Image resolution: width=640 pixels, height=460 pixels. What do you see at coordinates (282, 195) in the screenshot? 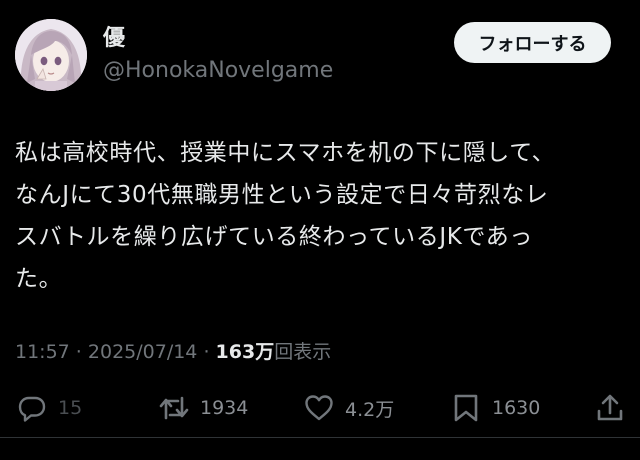
I see `tweet-line: なんJにて30代無職男性という設定で日々苛烈なレ` at bounding box center [282, 195].